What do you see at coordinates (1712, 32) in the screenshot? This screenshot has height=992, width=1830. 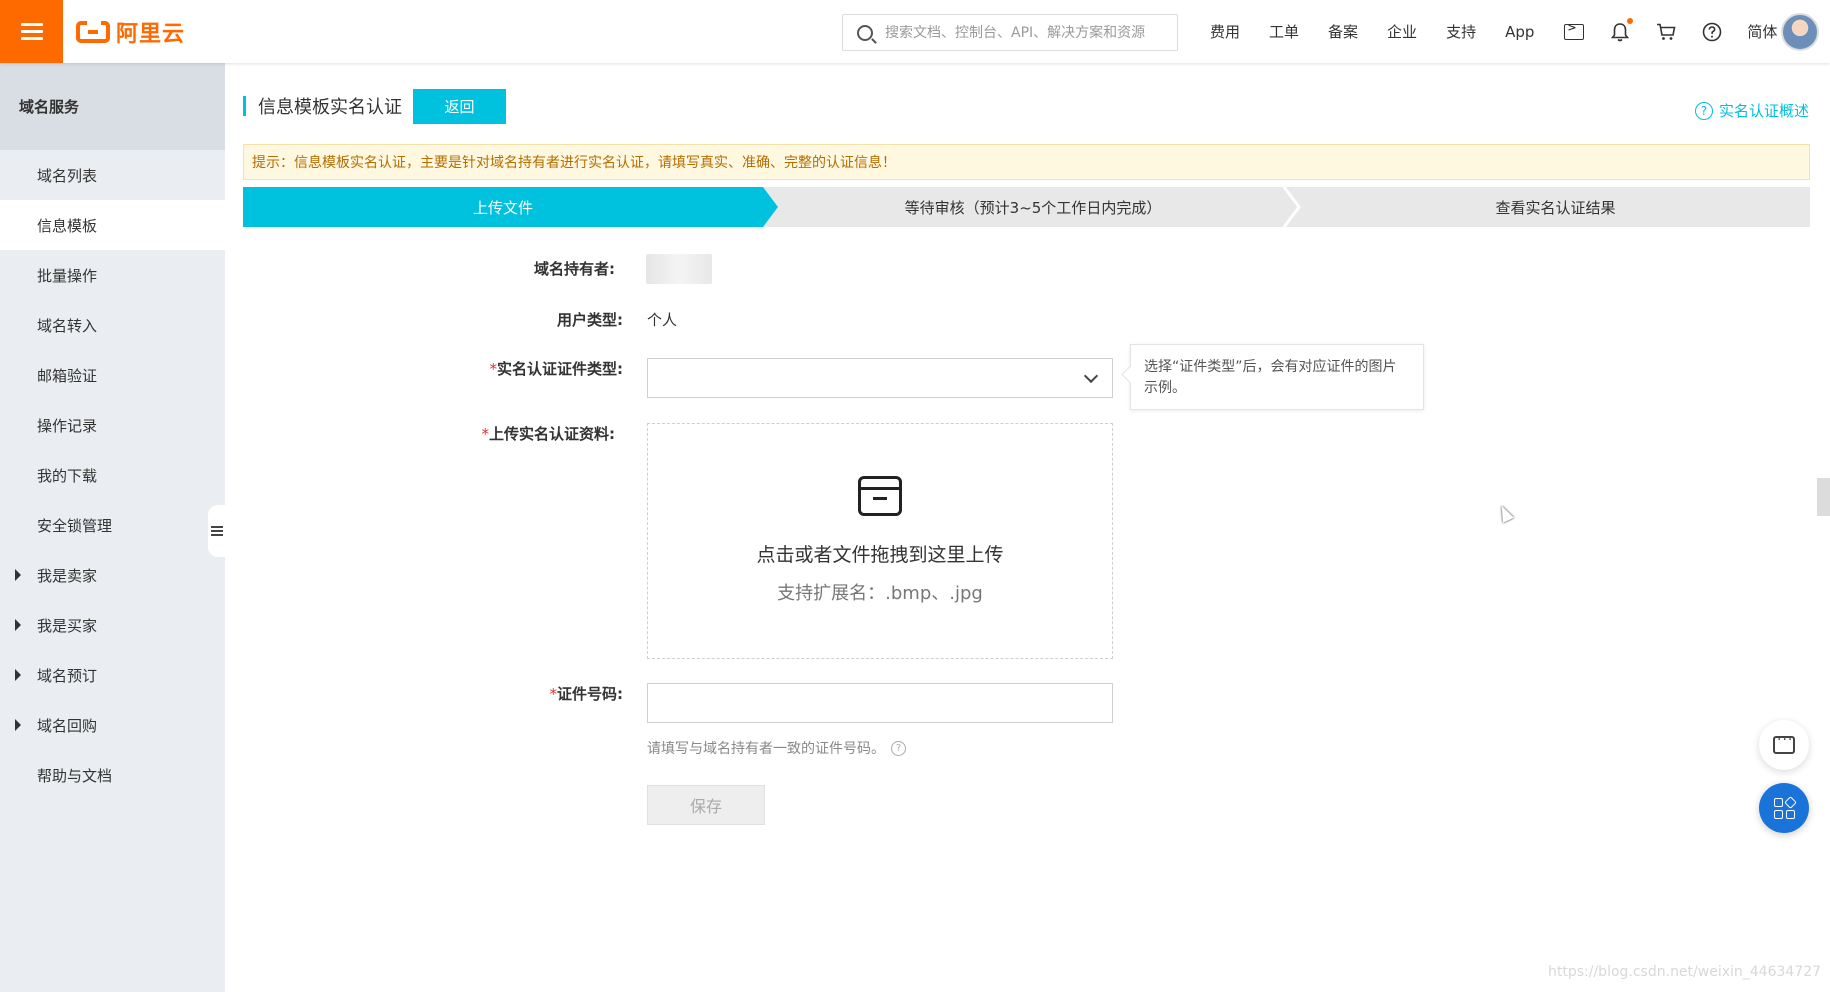 I see `help-icon` at bounding box center [1712, 32].